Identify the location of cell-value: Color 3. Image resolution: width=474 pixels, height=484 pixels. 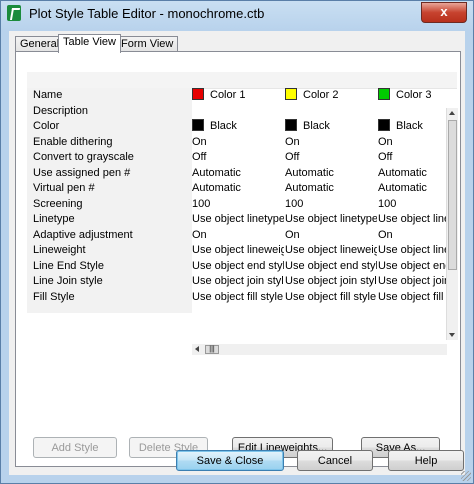
(414, 95).